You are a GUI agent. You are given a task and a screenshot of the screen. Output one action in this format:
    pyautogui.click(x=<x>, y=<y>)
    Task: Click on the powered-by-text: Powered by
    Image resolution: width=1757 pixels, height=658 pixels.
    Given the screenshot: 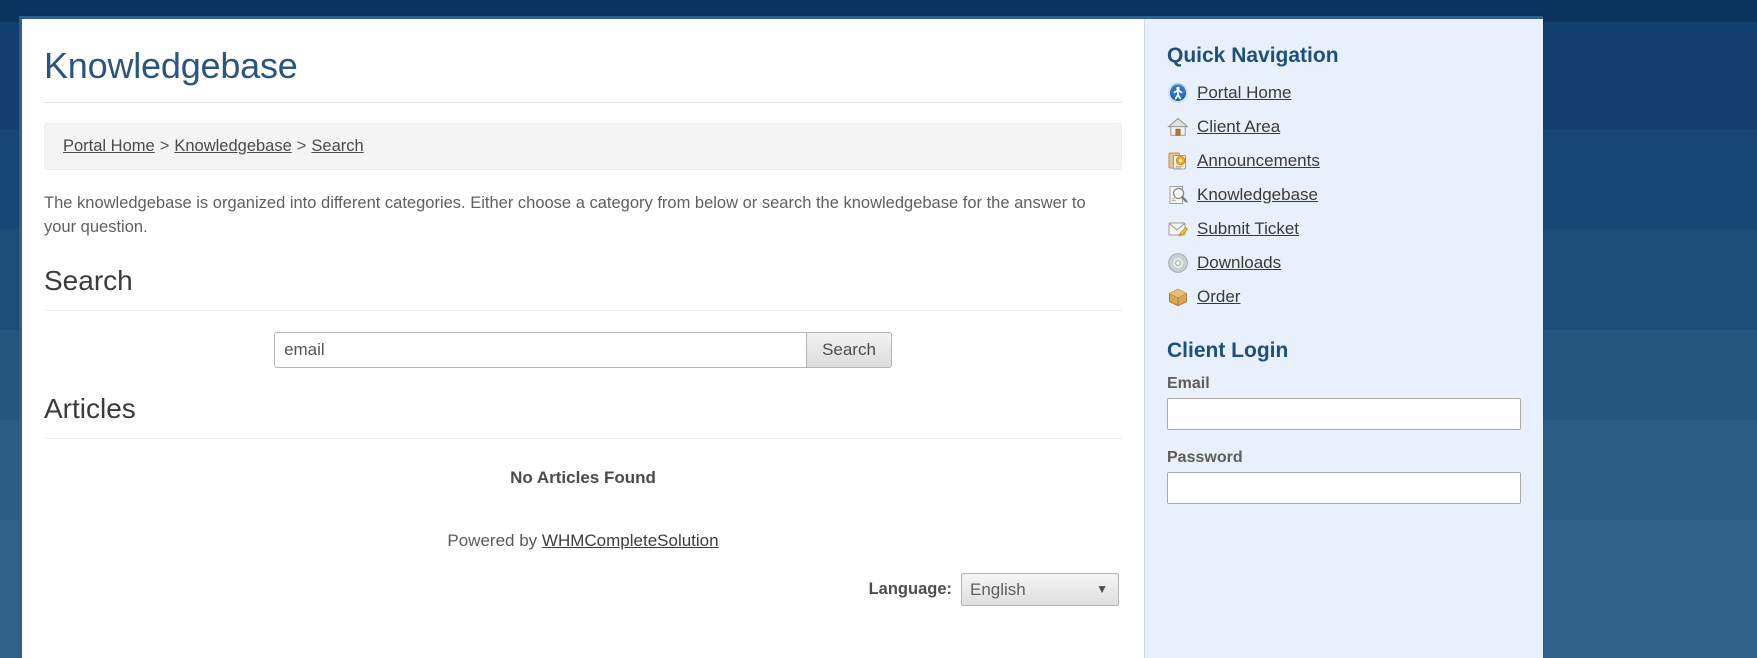 What is the action you would take?
    pyautogui.click(x=492, y=540)
    